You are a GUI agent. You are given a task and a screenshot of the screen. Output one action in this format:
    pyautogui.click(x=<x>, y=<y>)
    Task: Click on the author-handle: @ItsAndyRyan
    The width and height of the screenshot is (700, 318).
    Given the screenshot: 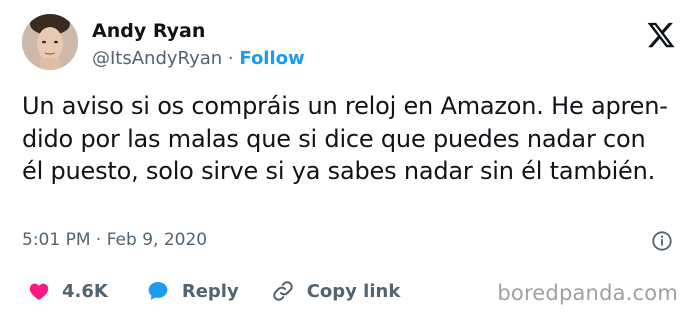 What is the action you would take?
    pyautogui.click(x=157, y=58)
    